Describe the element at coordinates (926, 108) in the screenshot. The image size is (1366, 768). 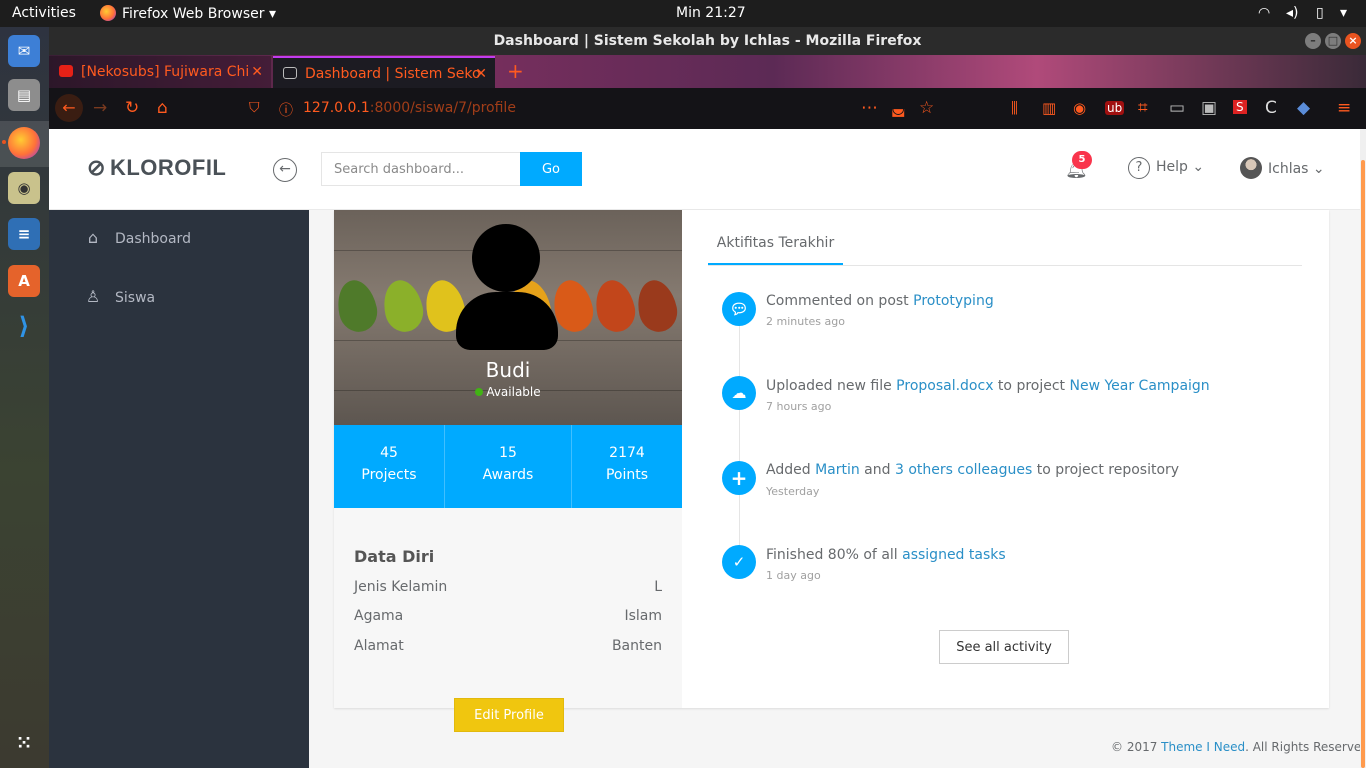
I see `bookmark-star-icon: ☆` at that location.